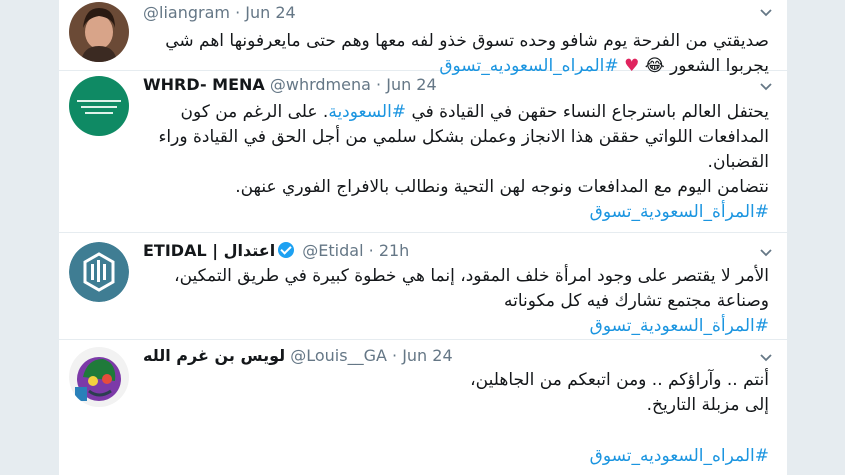 This screenshot has width=845, height=475. What do you see at coordinates (214, 355) in the screenshot?
I see `tweet-author-name: لويس بن غرم الله` at bounding box center [214, 355].